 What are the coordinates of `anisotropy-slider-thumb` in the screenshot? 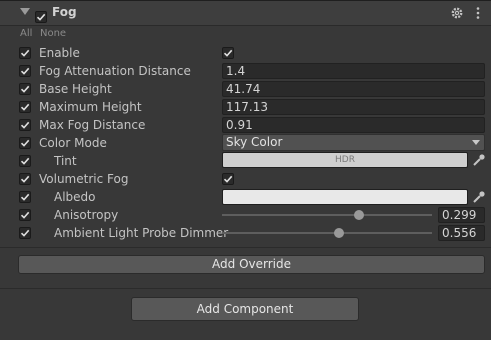 It's located at (358, 215).